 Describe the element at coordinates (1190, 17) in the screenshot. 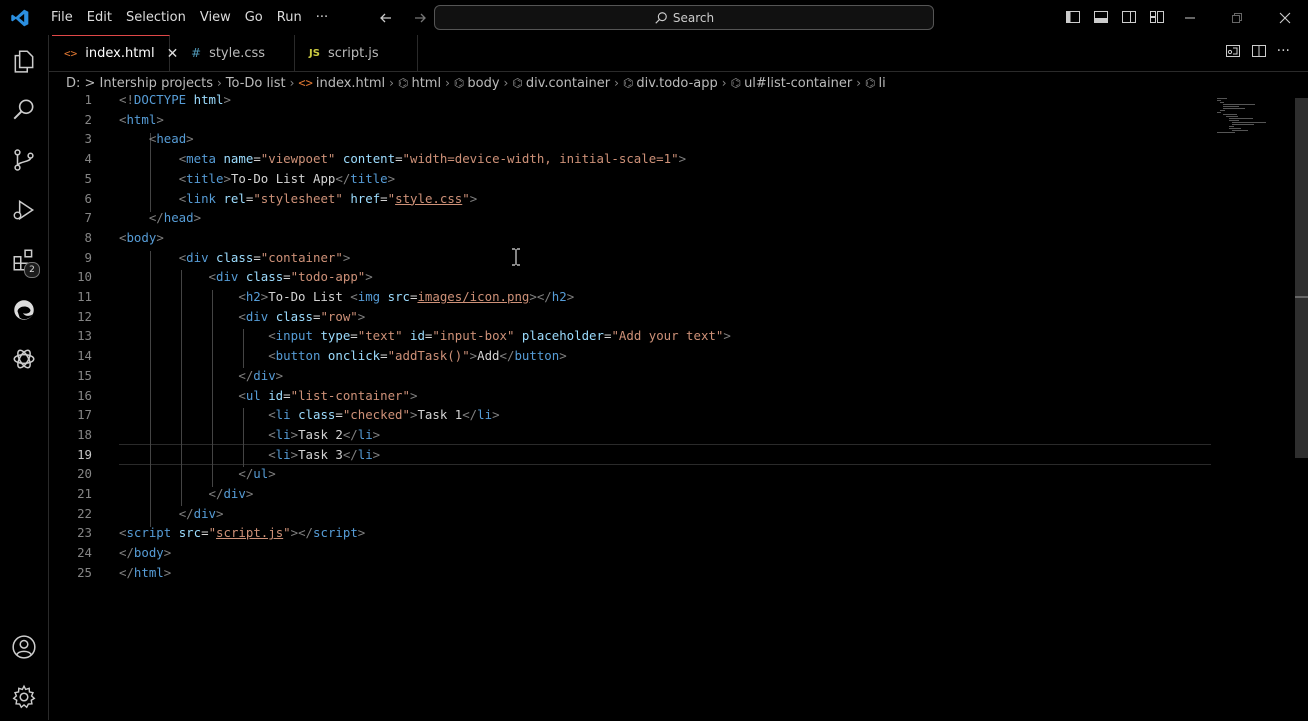

I see `minimize-icon` at that location.